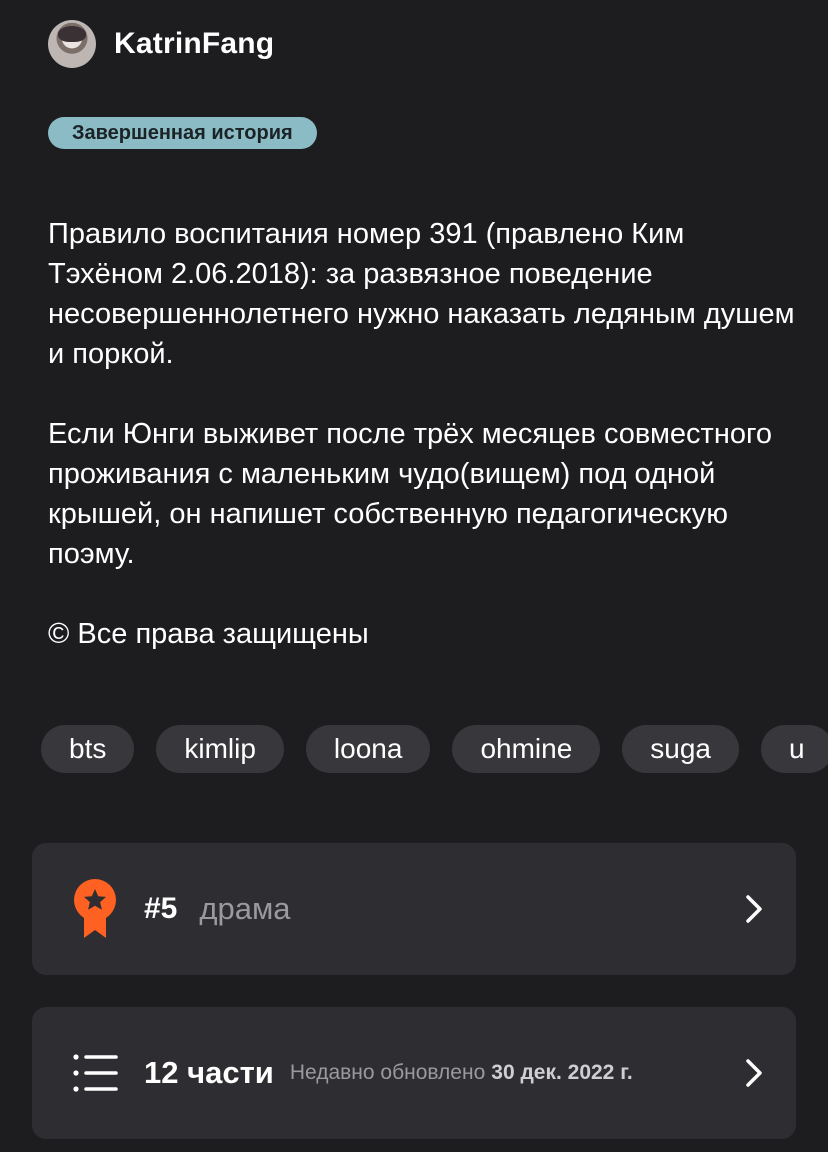 The height and width of the screenshot is (1152, 828). I want to click on medal-icon, so click(95, 908).